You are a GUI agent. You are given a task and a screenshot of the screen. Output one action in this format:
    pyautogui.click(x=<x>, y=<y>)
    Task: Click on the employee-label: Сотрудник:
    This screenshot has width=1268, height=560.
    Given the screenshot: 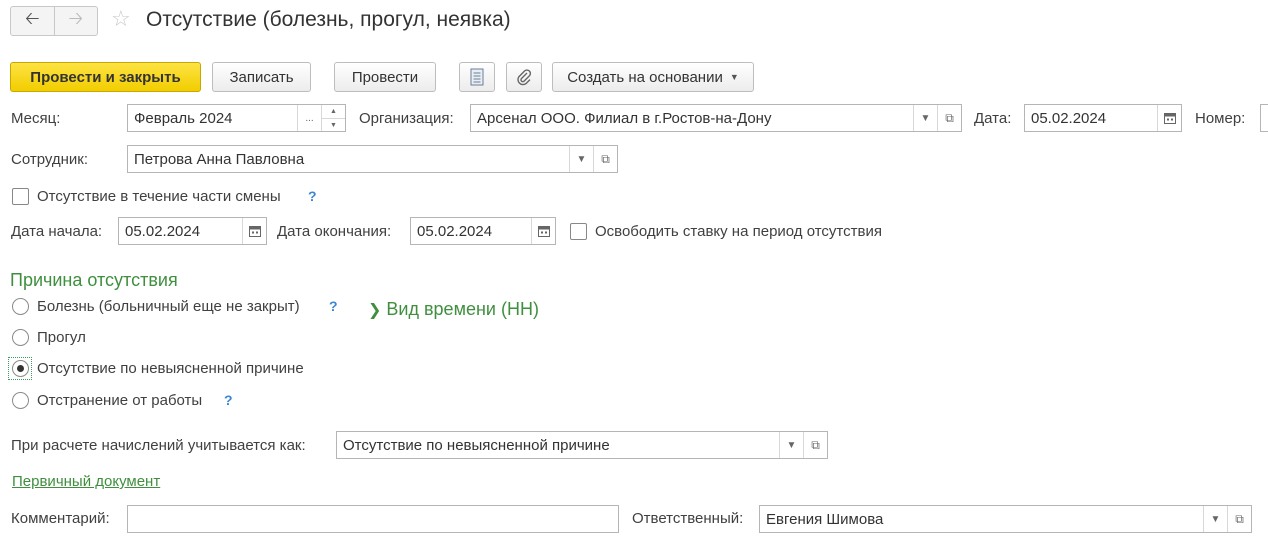 What is the action you would take?
    pyautogui.click(x=50, y=159)
    